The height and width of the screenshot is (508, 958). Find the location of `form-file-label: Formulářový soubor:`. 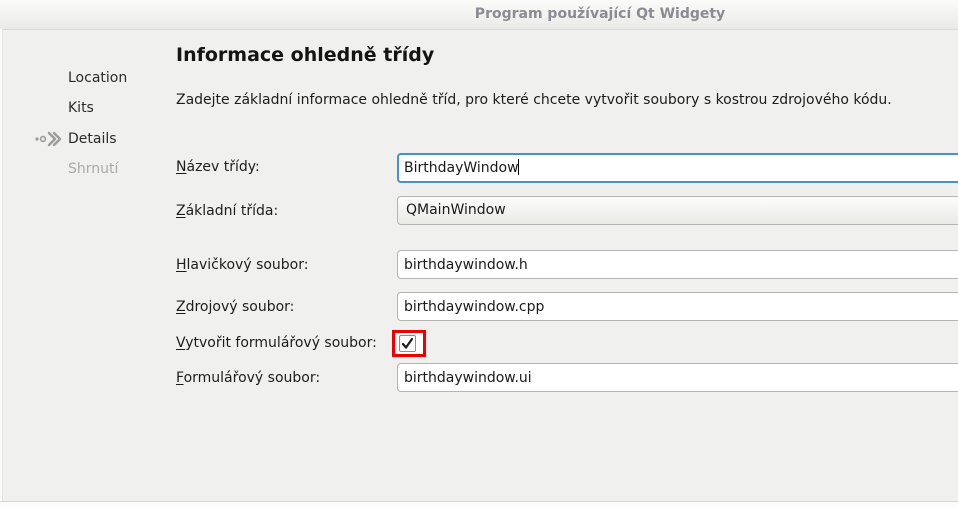

form-file-label: Formulářový soubor: is located at coordinates (248, 378).